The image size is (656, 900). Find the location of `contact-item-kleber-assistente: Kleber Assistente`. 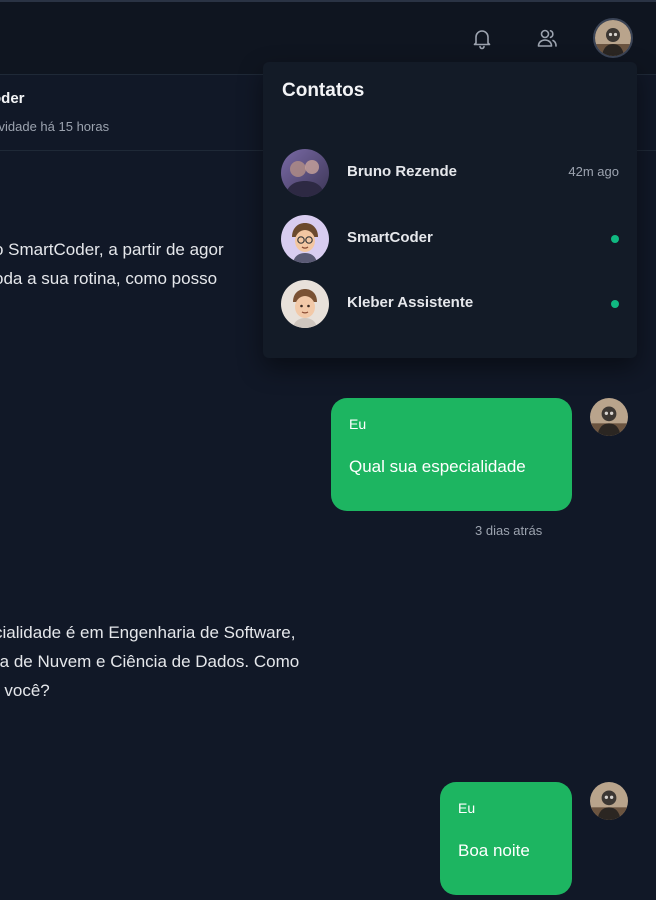

contact-item-kleber-assistente: Kleber Assistente is located at coordinates (450, 304).